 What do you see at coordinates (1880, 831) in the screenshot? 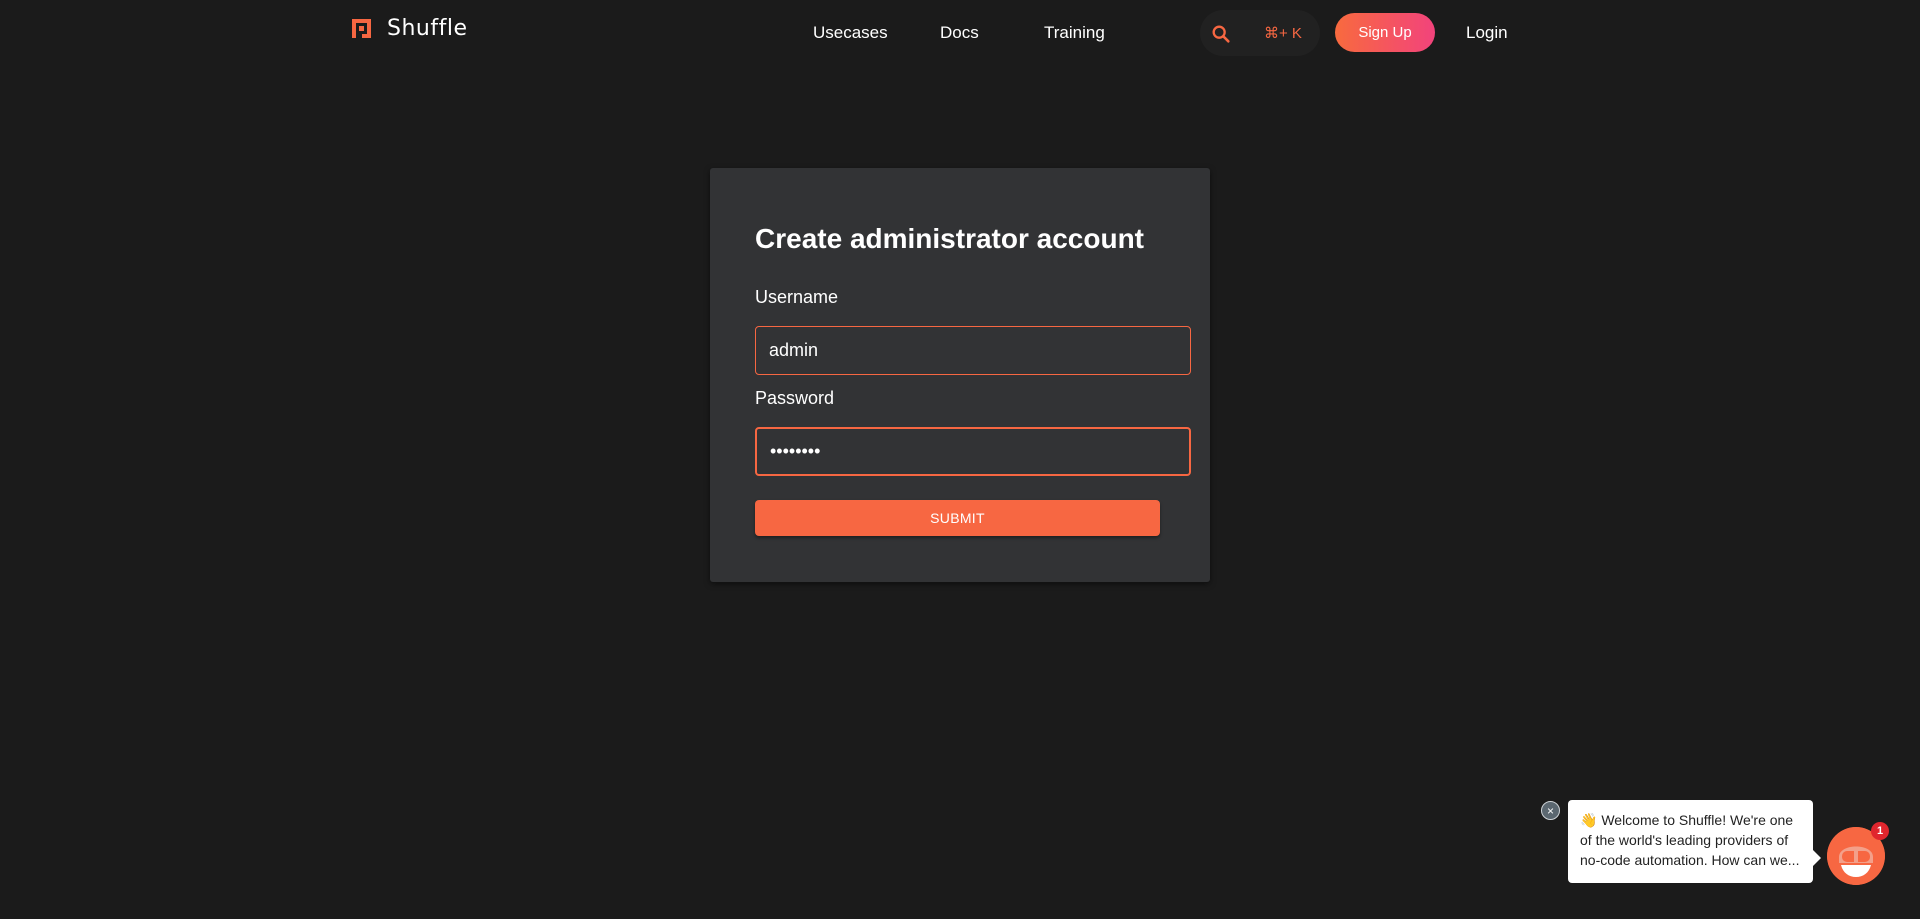
I see `chat-unread-badge: 1` at bounding box center [1880, 831].